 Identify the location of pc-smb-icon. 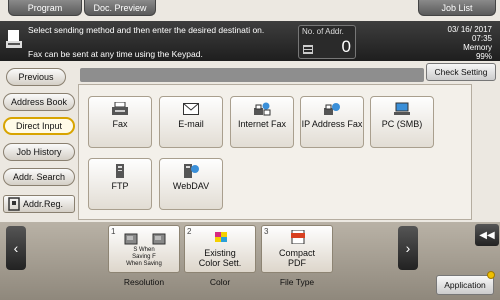
(402, 108).